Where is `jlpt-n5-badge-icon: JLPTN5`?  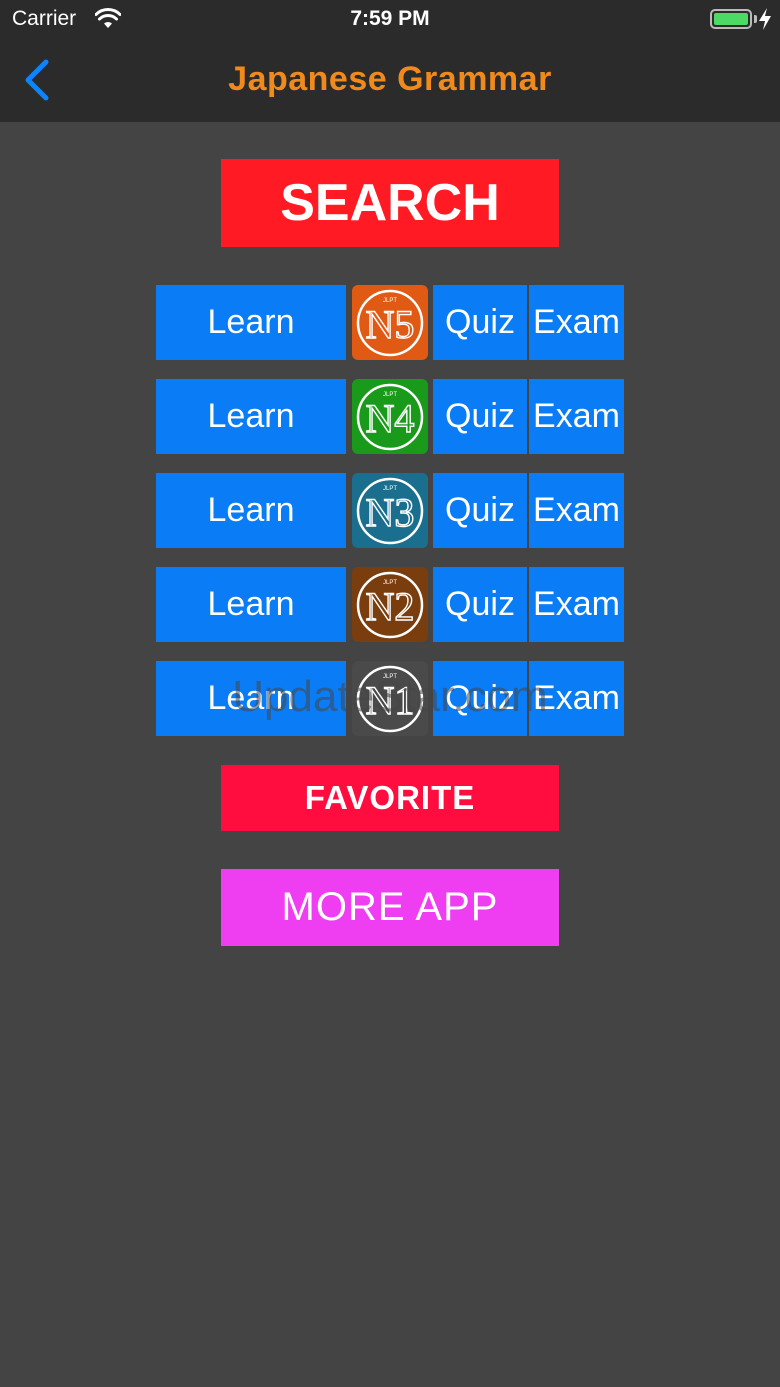
jlpt-n5-badge-icon: JLPTN5 is located at coordinates (390, 322).